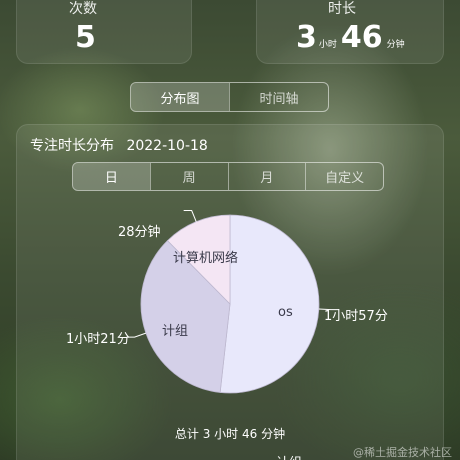 Image resolution: width=460 pixels, height=460 pixels. I want to click on bottom-partial-text: 计组, so click(289, 456).